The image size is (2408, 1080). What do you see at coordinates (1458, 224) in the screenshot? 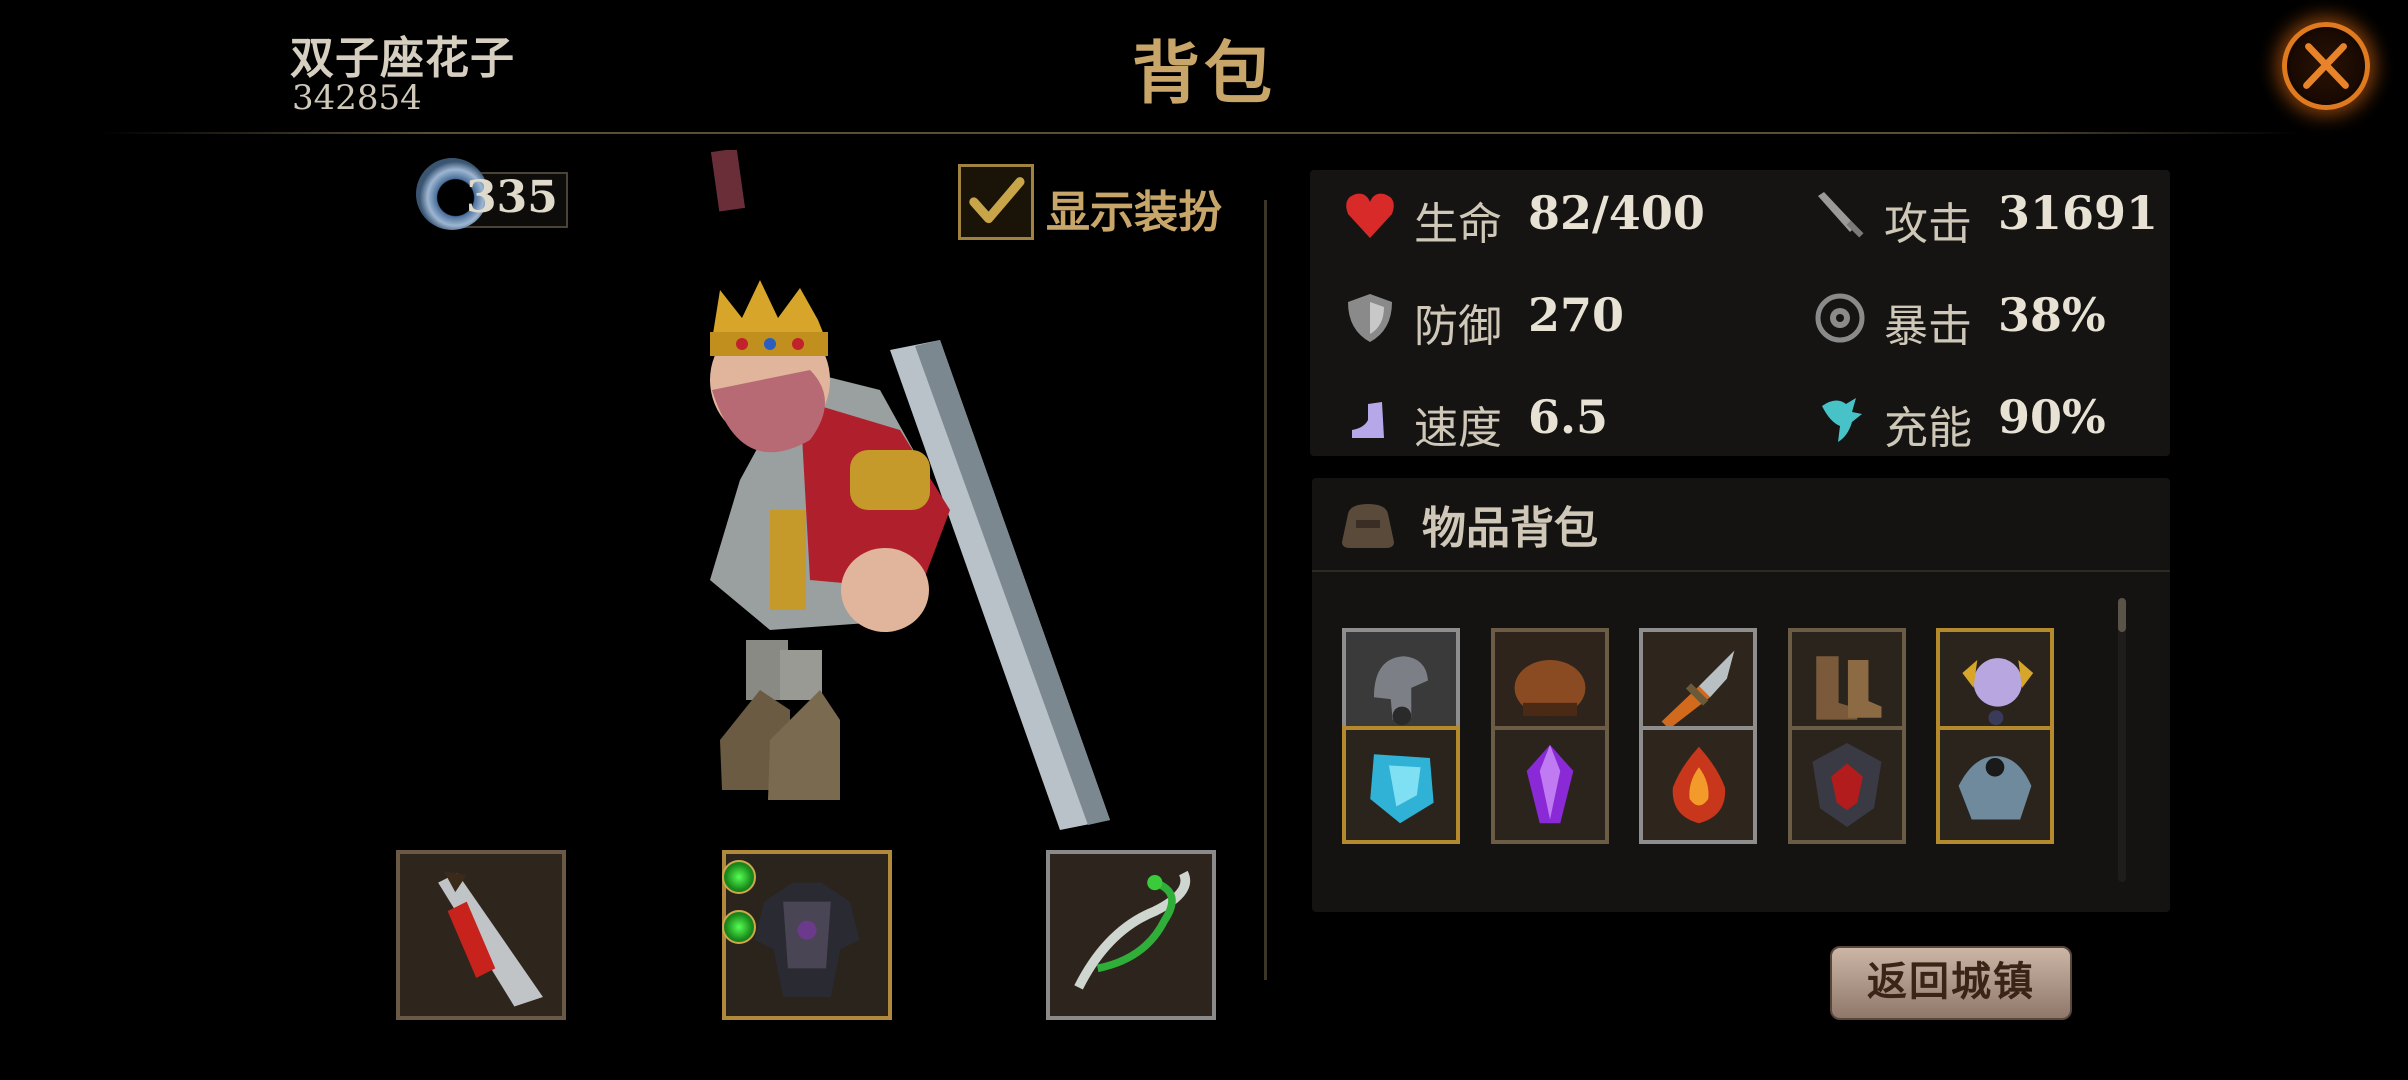
I see `stat-label: 生命` at bounding box center [1458, 224].